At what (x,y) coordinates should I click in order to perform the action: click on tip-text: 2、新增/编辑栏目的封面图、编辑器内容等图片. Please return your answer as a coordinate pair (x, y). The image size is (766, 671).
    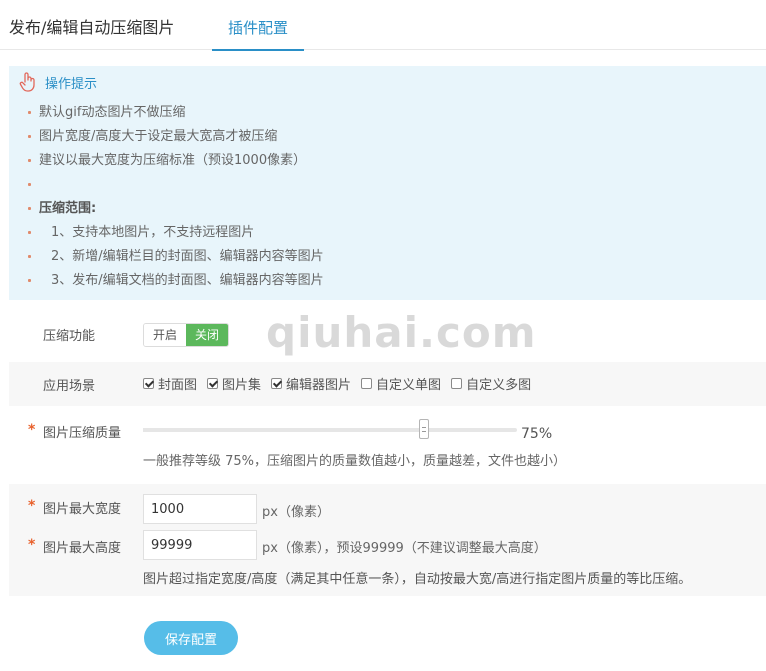
    Looking at the image, I should click on (187, 256).